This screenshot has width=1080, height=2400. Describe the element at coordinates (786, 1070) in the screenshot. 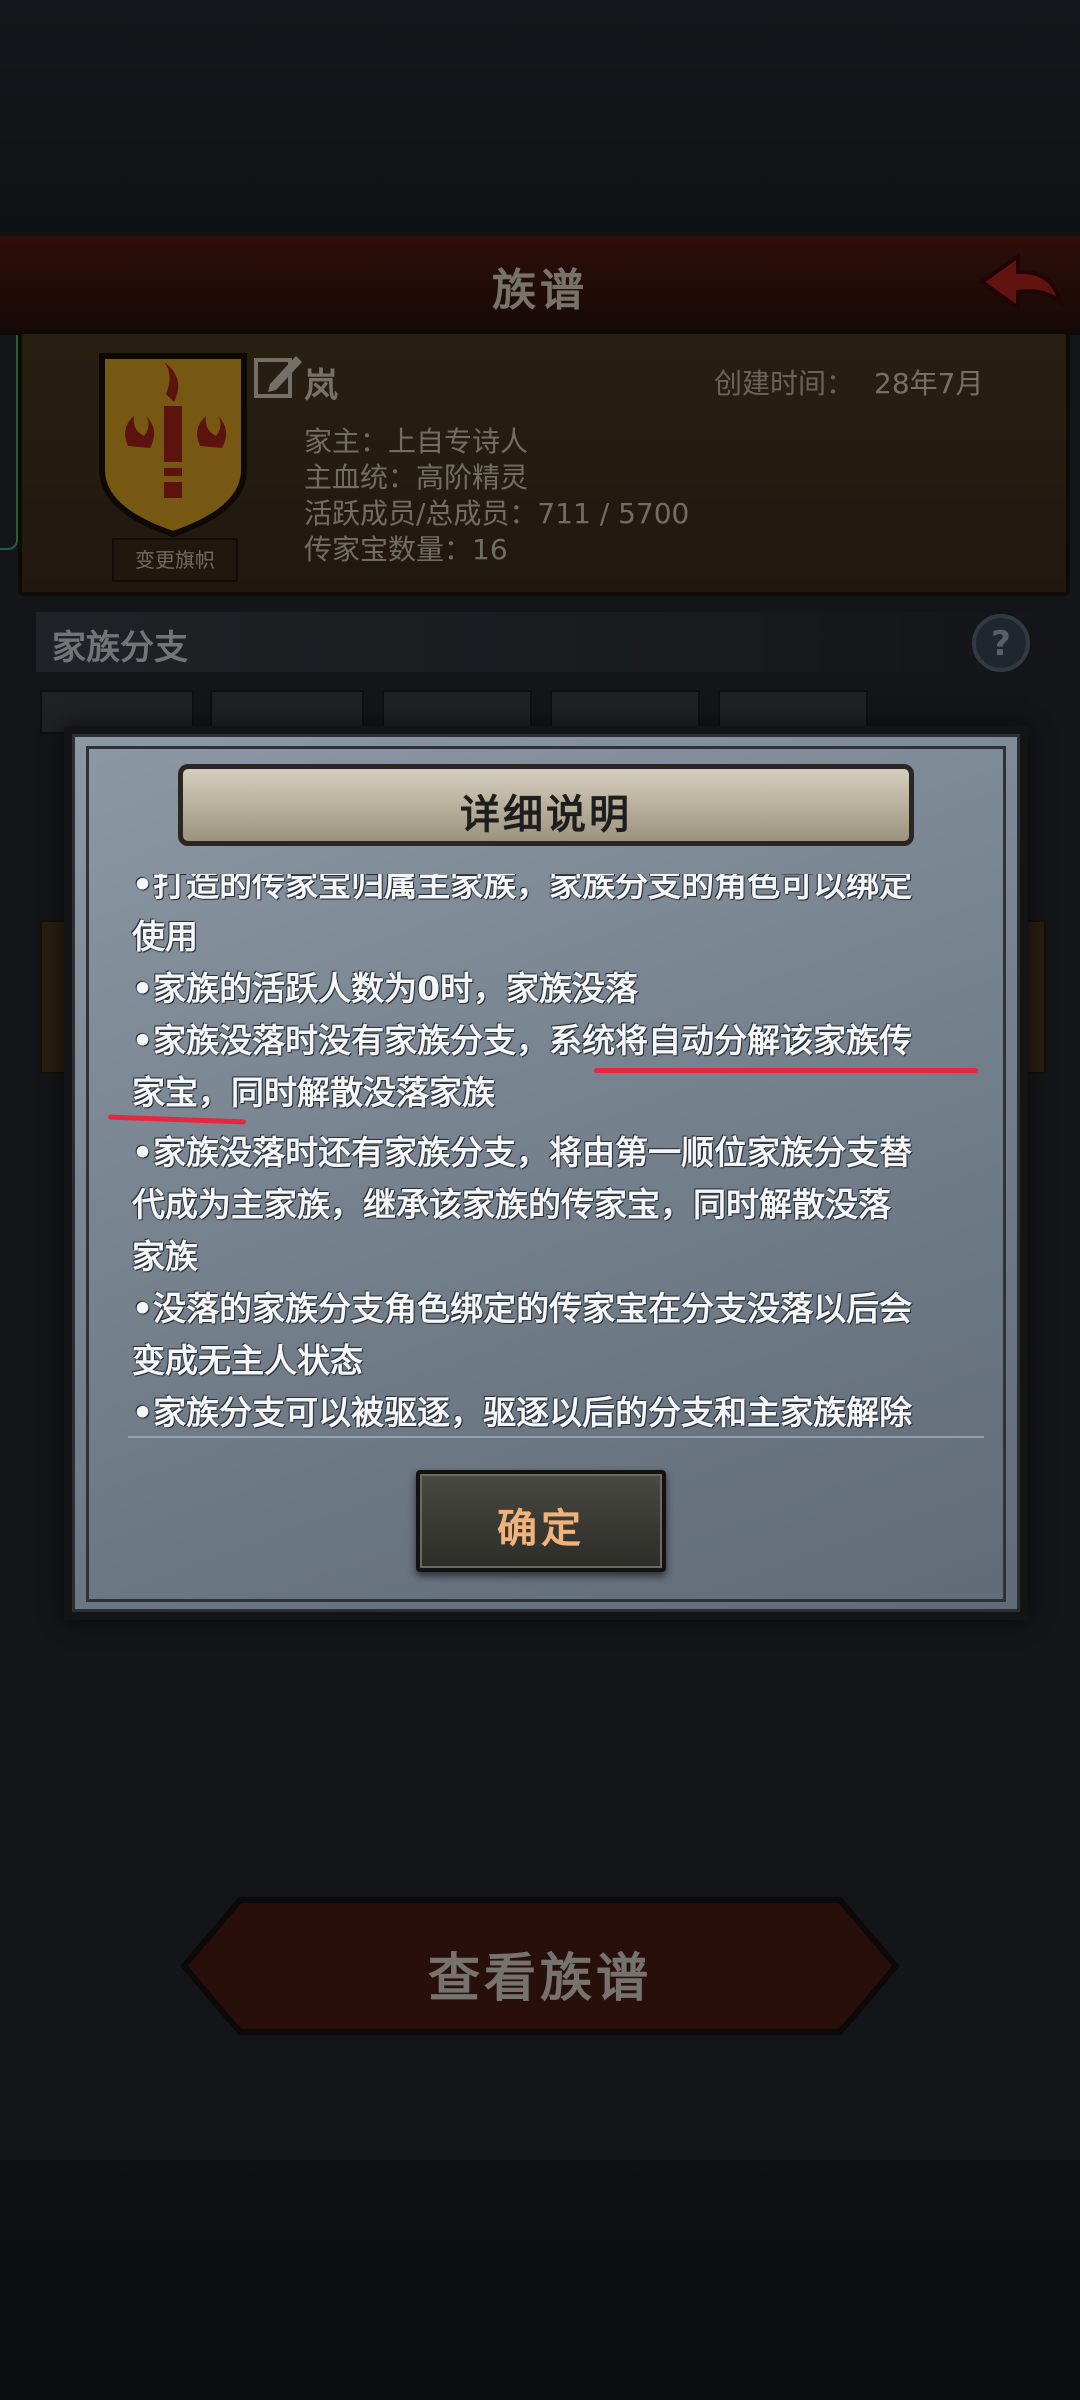

I see `highlight-underline` at that location.